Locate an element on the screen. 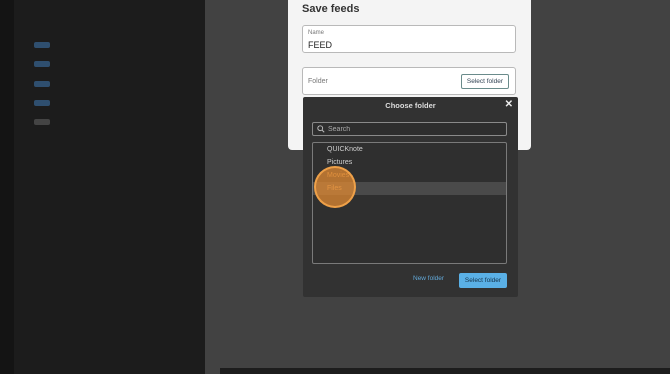  search-input is located at coordinates (415, 129).